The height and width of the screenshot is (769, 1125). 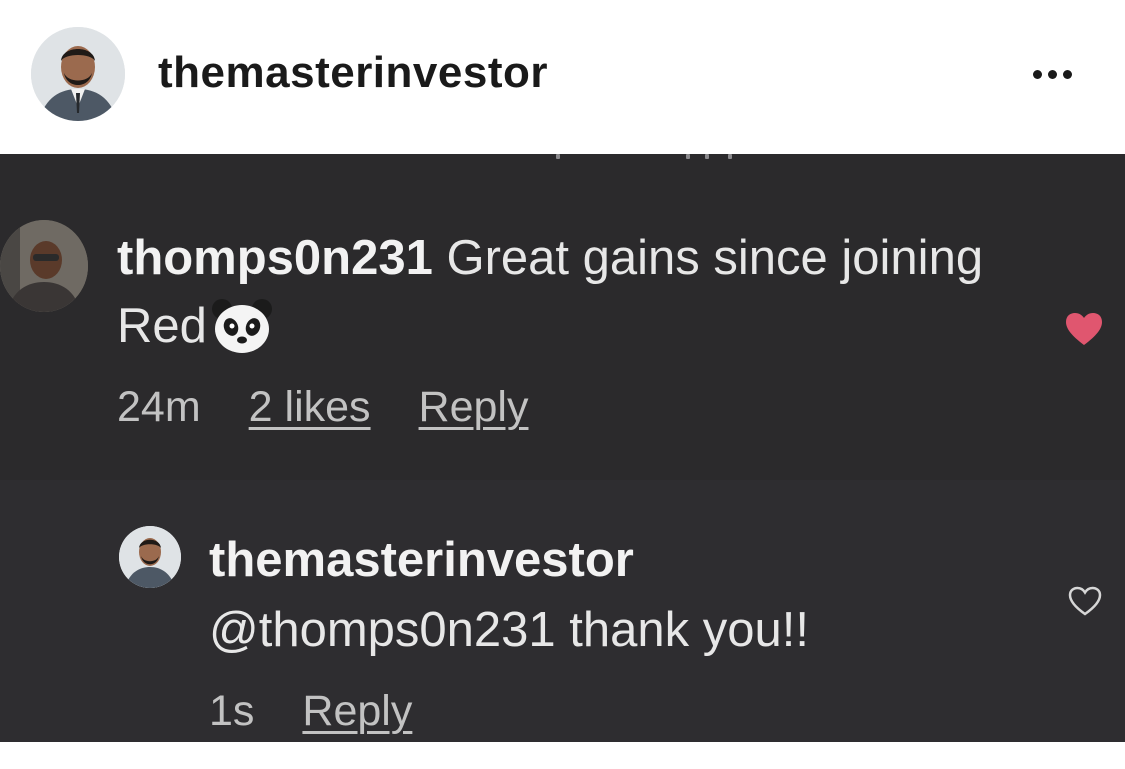 What do you see at coordinates (232, 711) in the screenshot?
I see `reply-time: 1s` at bounding box center [232, 711].